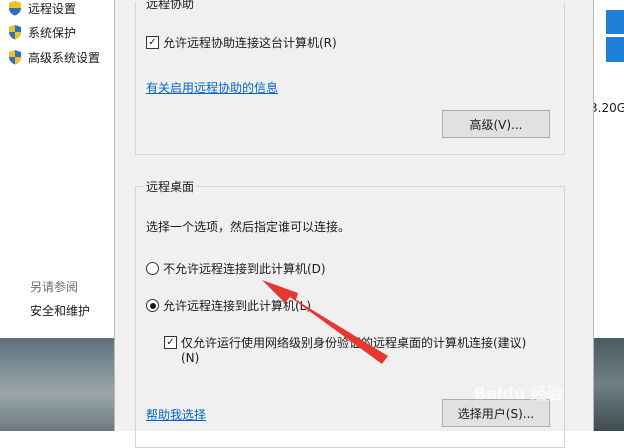 This screenshot has height=448, width=624. Describe the element at coordinates (176, 414) in the screenshot. I see `help-me-choose-link: 帮助我选择` at that location.